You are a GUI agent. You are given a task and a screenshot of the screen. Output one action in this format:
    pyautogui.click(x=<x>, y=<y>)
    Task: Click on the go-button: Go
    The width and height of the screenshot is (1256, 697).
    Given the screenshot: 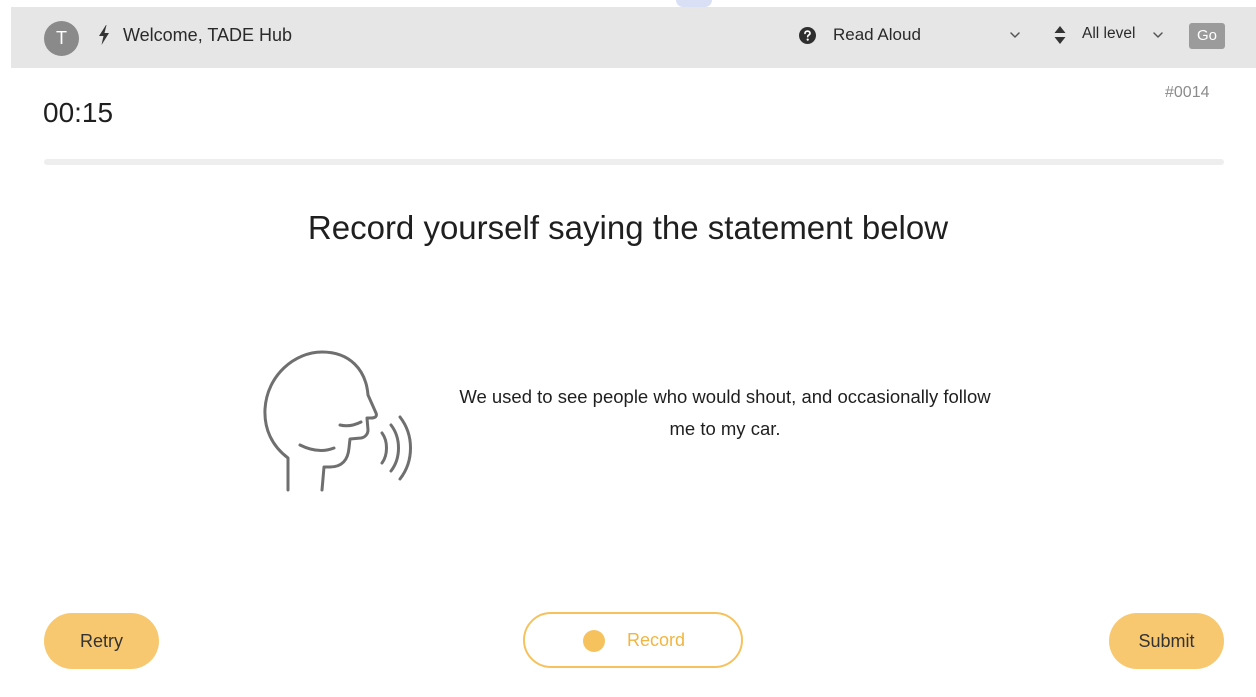 What is the action you would take?
    pyautogui.click(x=1207, y=36)
    